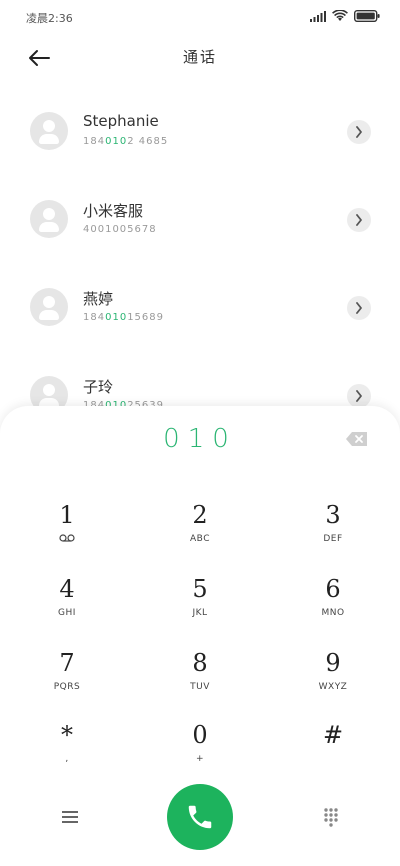 The height and width of the screenshot is (866, 400). What do you see at coordinates (333, 589) in the screenshot?
I see `key-digit: 6` at bounding box center [333, 589].